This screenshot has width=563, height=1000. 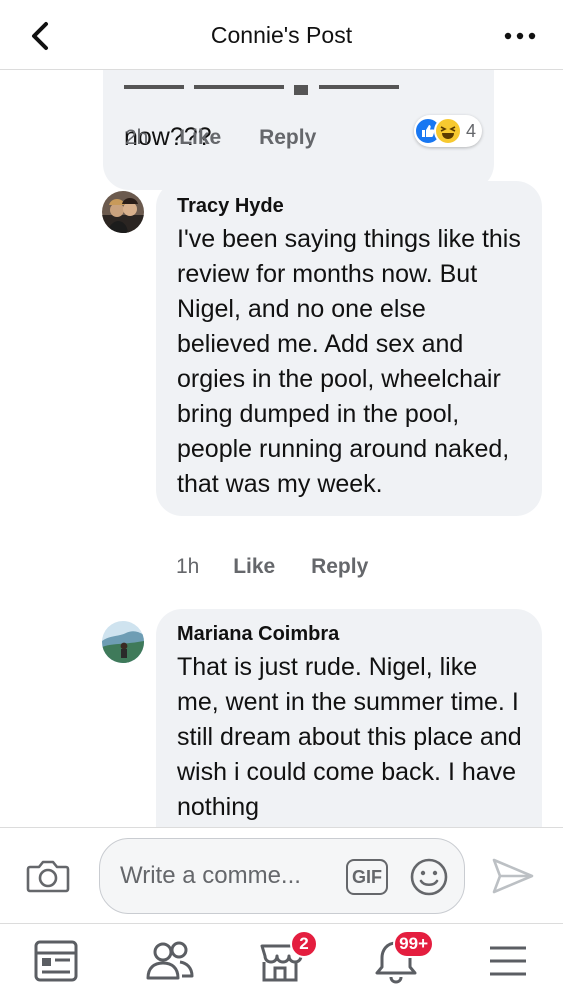 I want to click on news-feed-icon, so click(x=56, y=961).